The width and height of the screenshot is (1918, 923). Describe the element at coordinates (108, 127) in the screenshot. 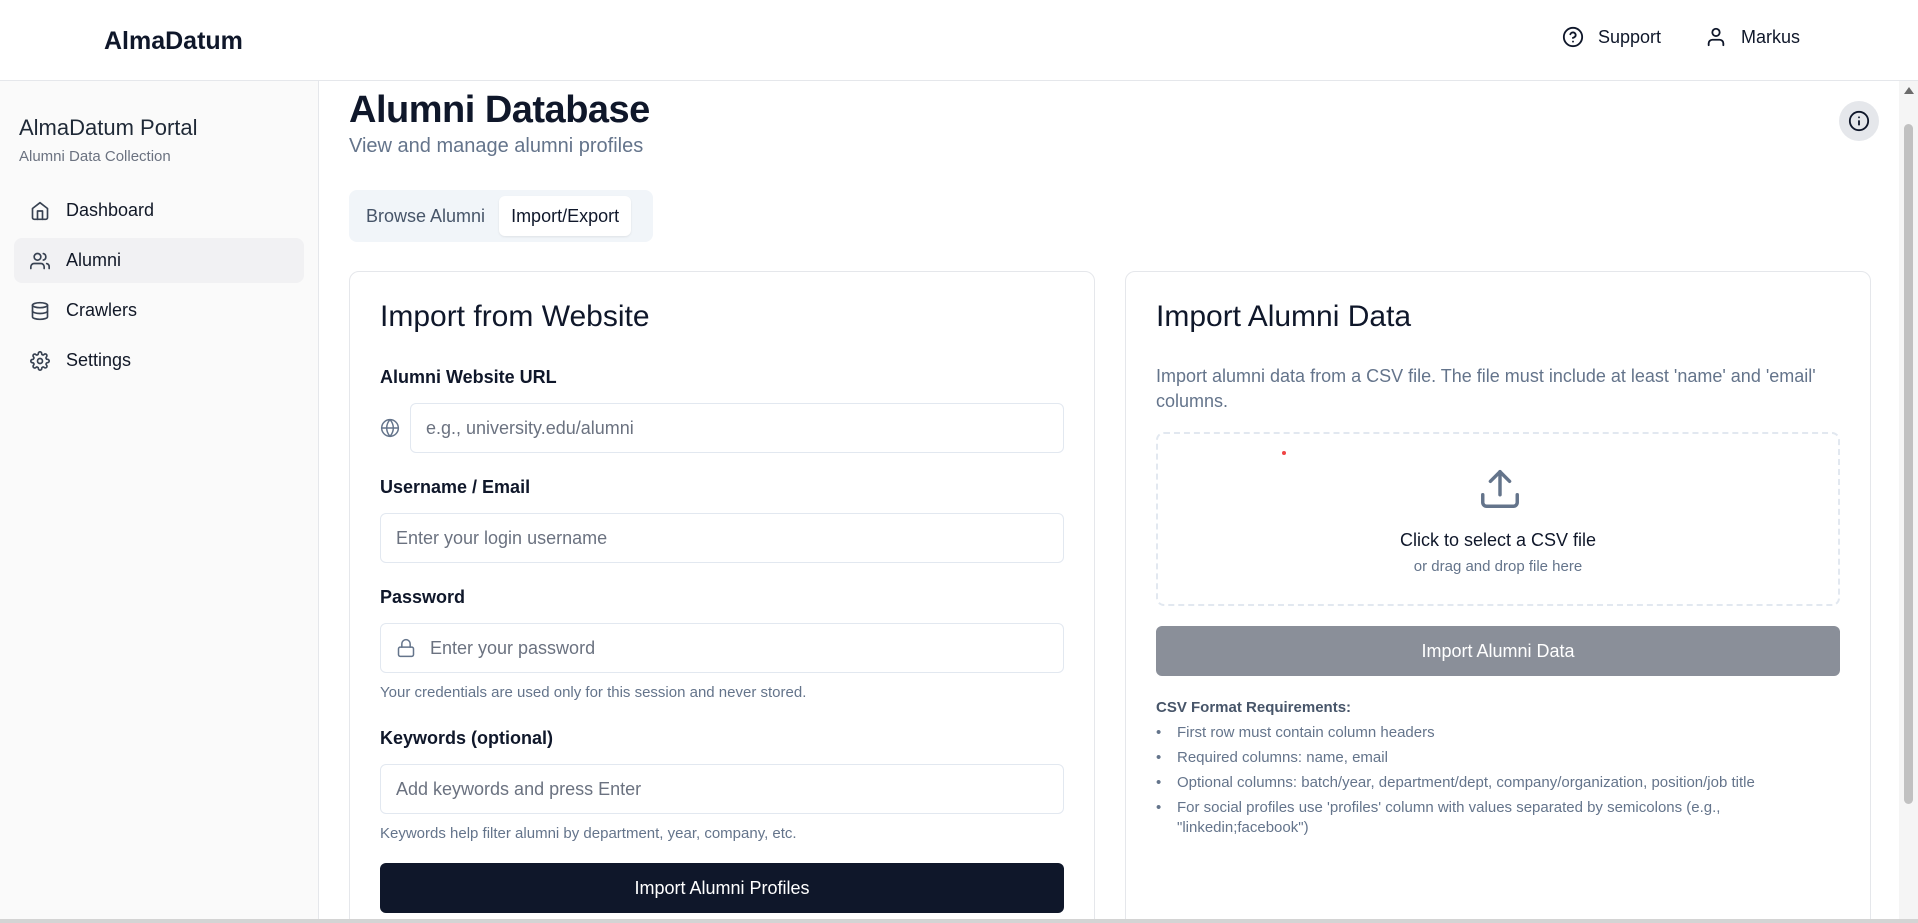

I see `portal-title: AlmaDatum Portal` at that location.